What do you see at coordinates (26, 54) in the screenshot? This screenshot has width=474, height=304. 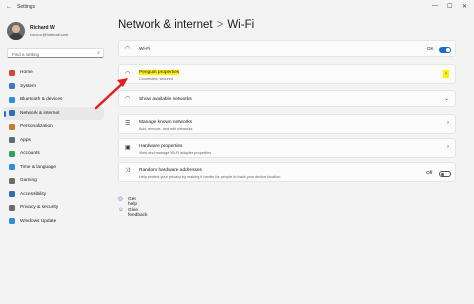 I see `search-placeholder: Find a setting` at bounding box center [26, 54].